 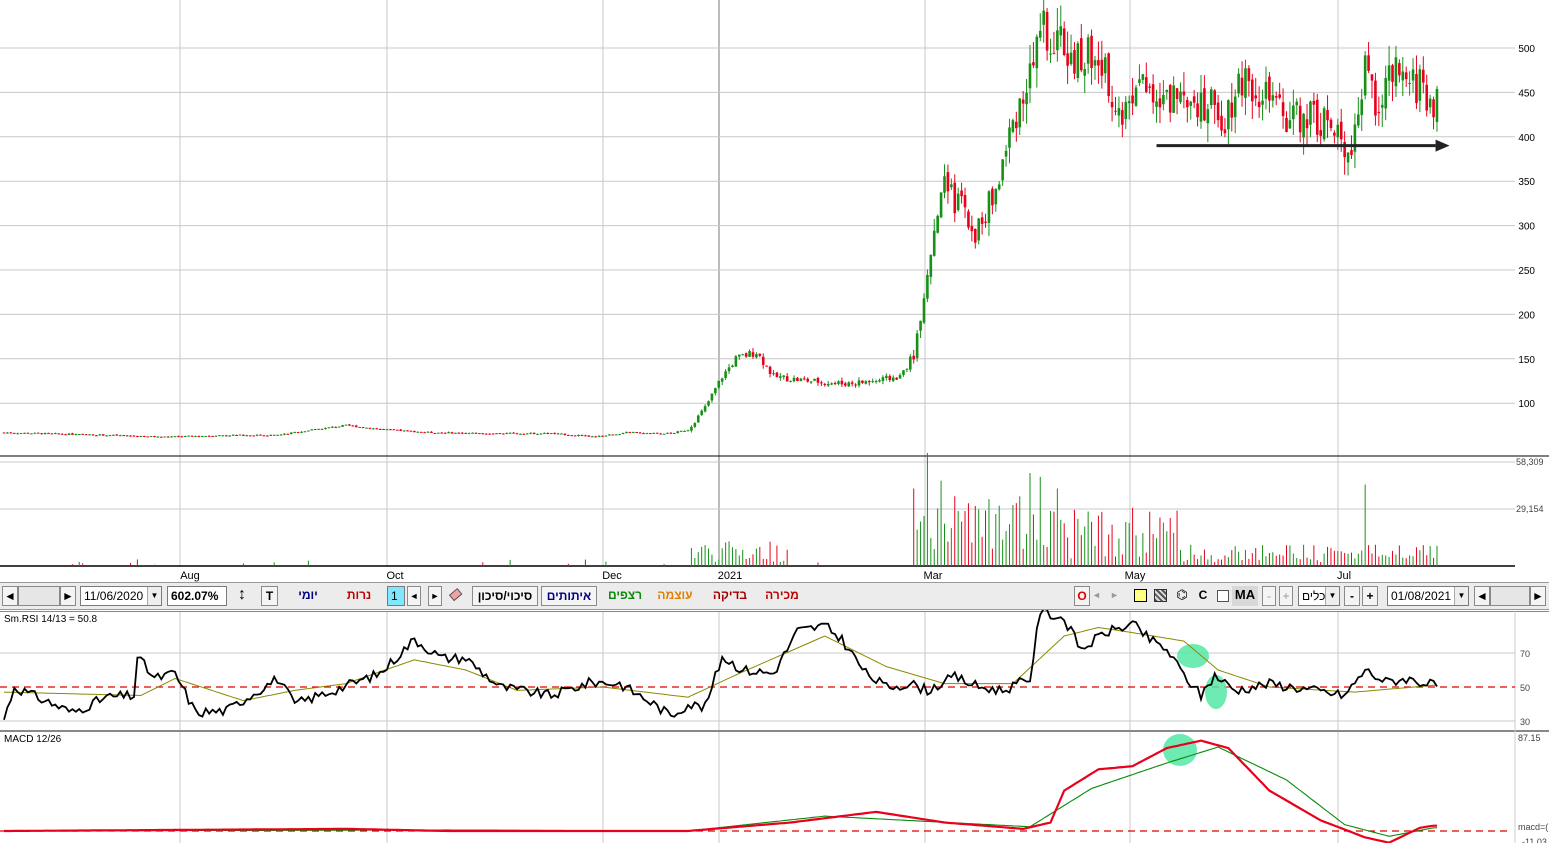 What do you see at coordinates (1482, 596) in the screenshot?
I see `end-scroll-left-button: ◄` at bounding box center [1482, 596].